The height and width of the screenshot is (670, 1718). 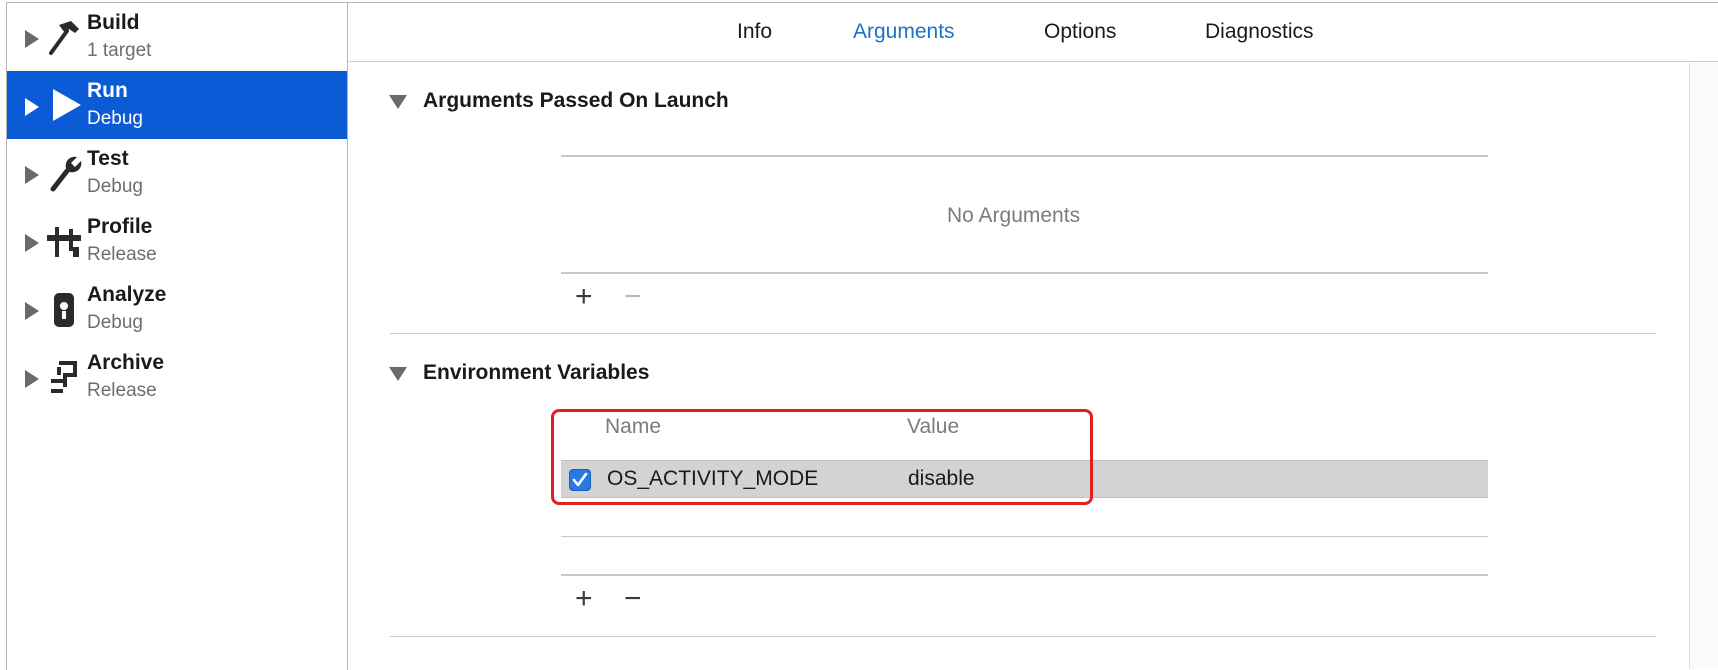 I want to click on caliper-icon, so click(x=64, y=242).